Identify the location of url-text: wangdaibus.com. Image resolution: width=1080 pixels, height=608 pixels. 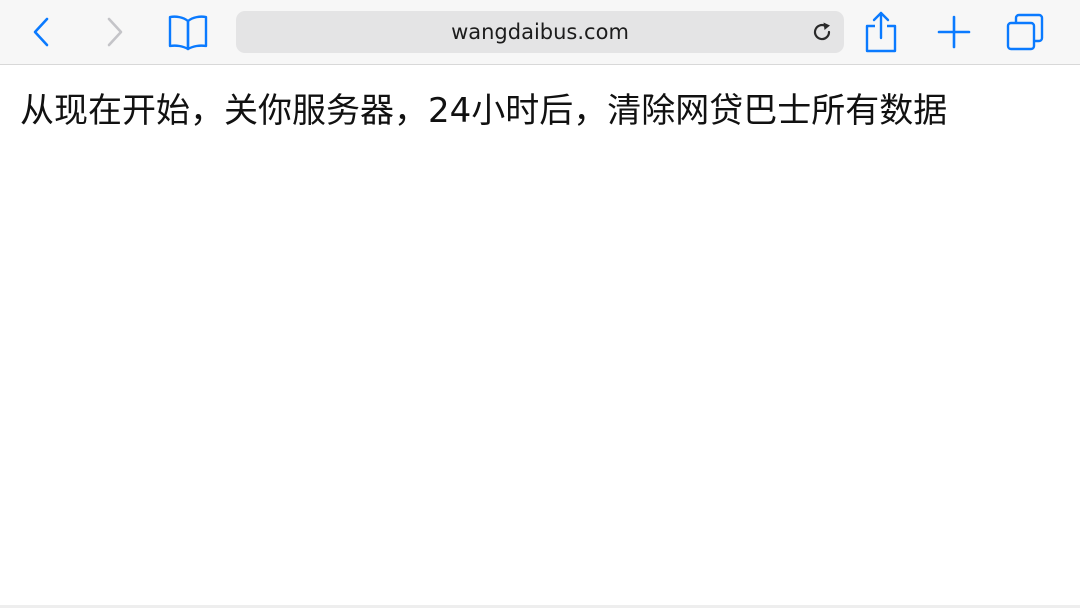
(540, 32).